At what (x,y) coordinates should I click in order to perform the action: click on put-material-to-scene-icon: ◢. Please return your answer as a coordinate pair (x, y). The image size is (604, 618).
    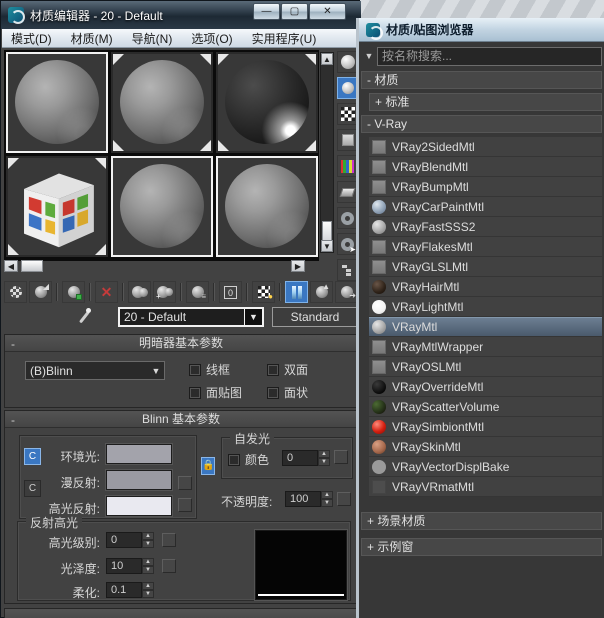
    Looking at the image, I should click on (40, 292).